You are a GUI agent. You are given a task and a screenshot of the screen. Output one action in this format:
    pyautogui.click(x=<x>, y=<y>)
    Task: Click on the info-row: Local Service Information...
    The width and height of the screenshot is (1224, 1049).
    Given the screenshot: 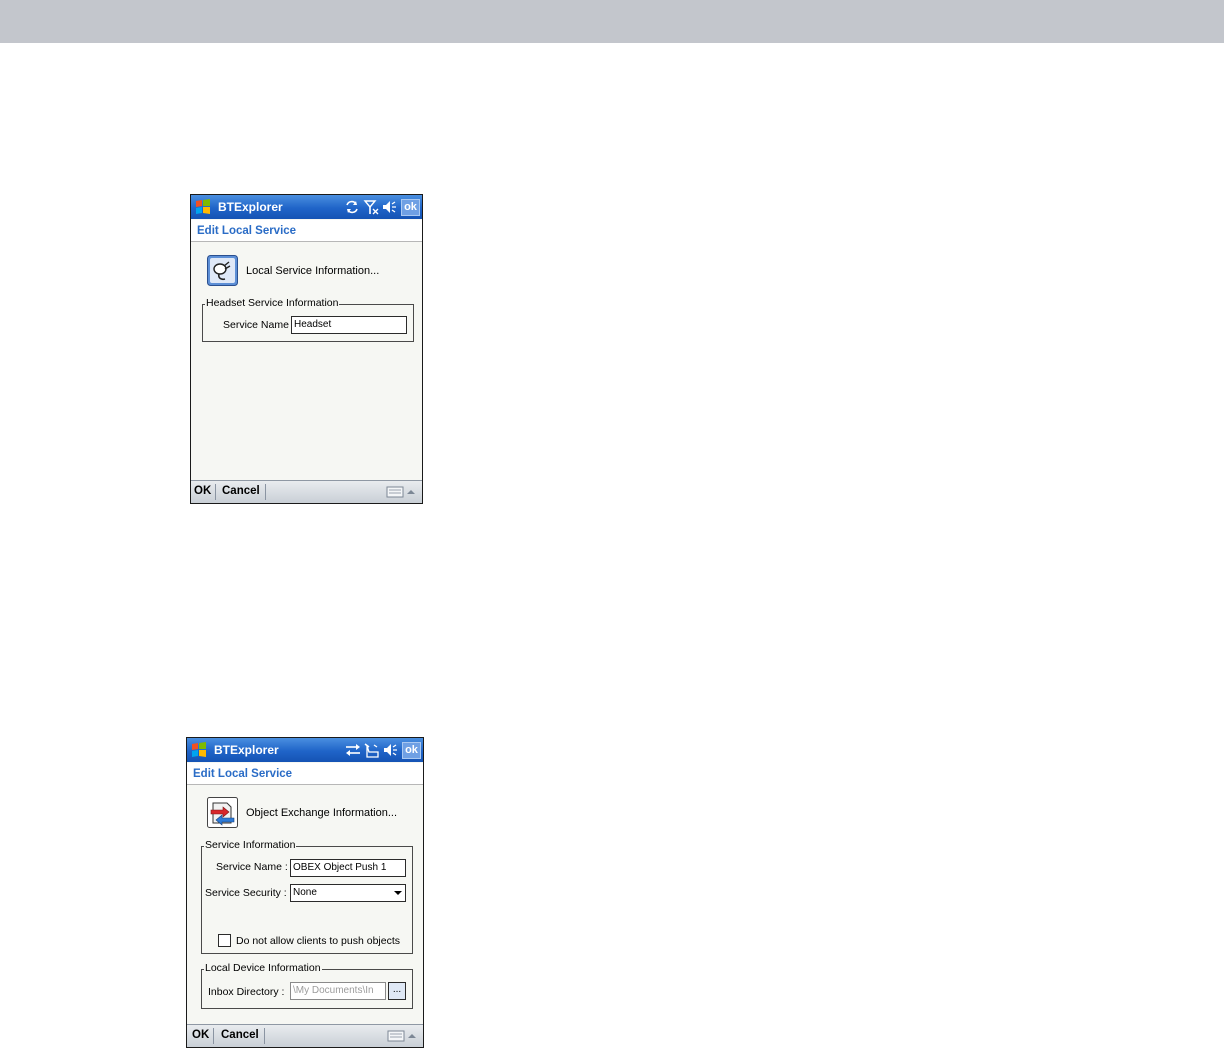 What is the action you would take?
    pyautogui.click(x=293, y=270)
    